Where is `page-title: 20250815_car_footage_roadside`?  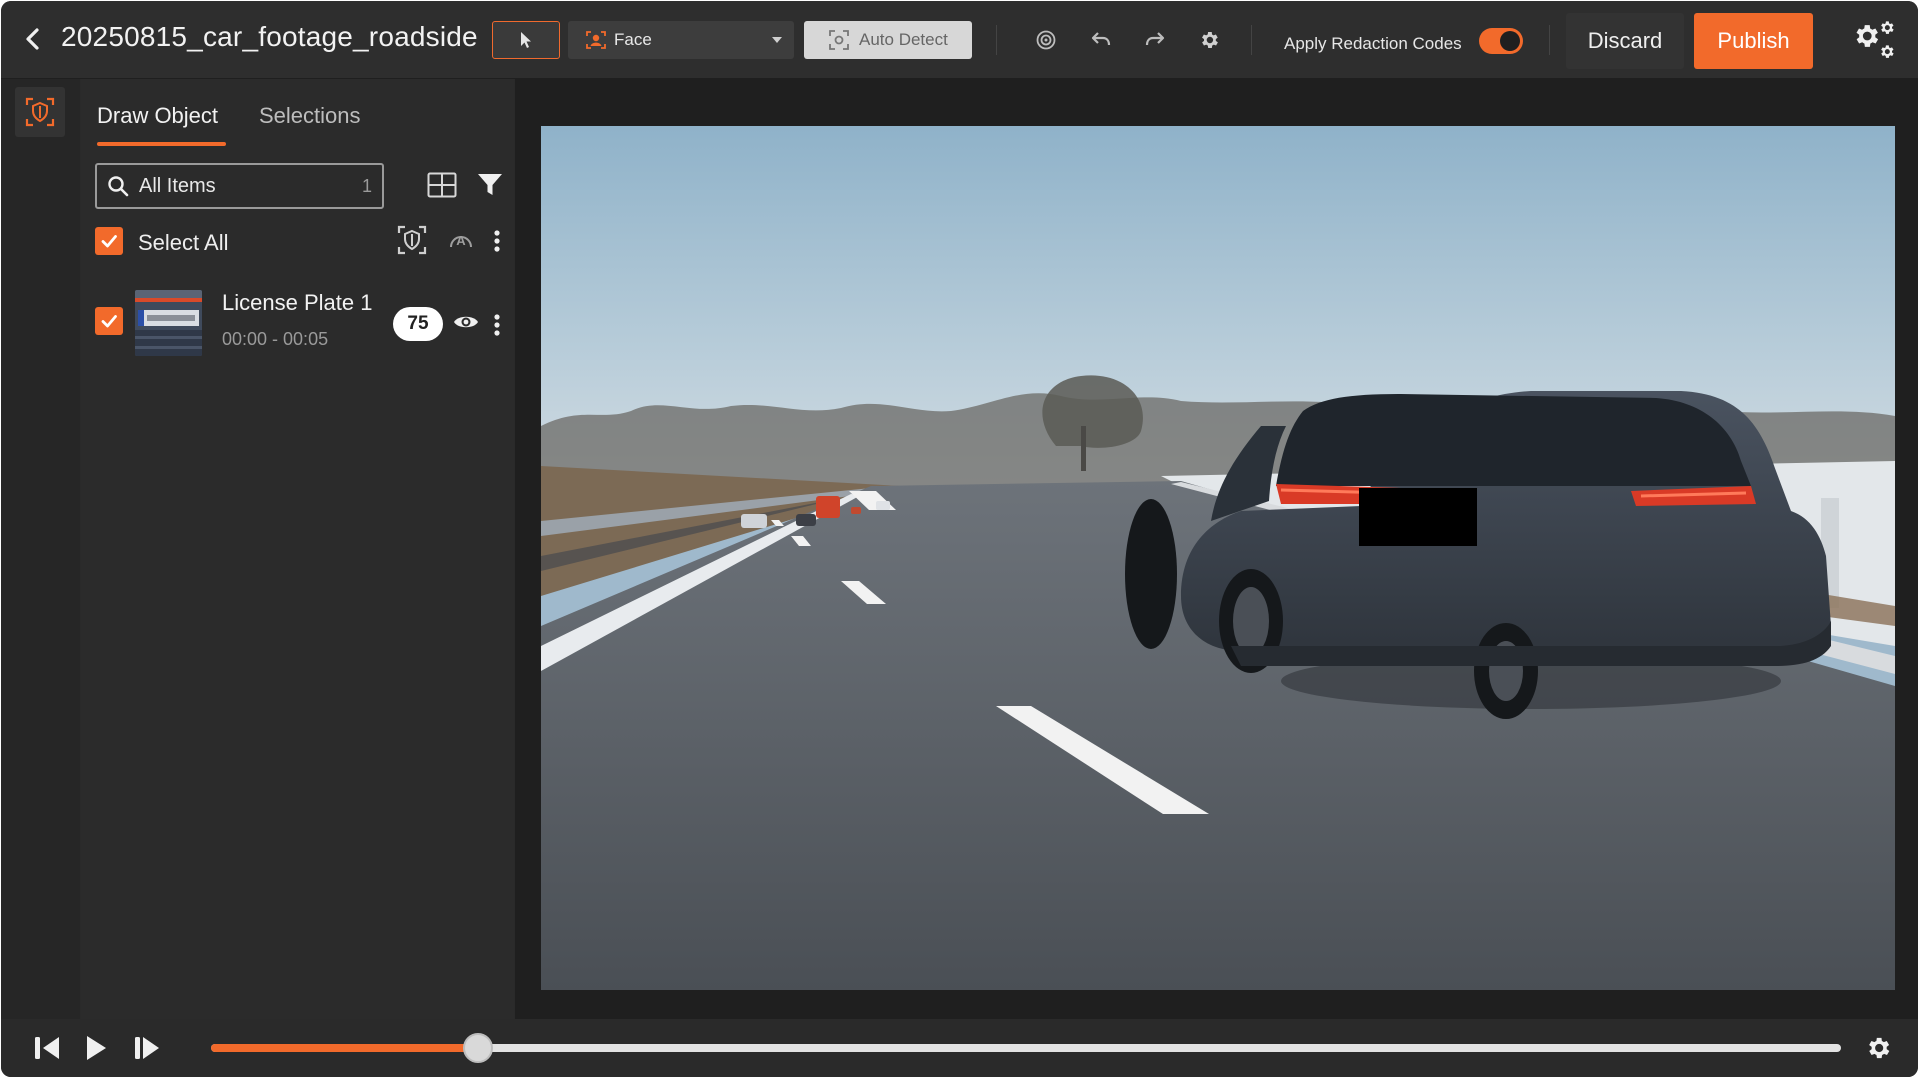 page-title: 20250815_car_footage_roadside is located at coordinates (269, 36).